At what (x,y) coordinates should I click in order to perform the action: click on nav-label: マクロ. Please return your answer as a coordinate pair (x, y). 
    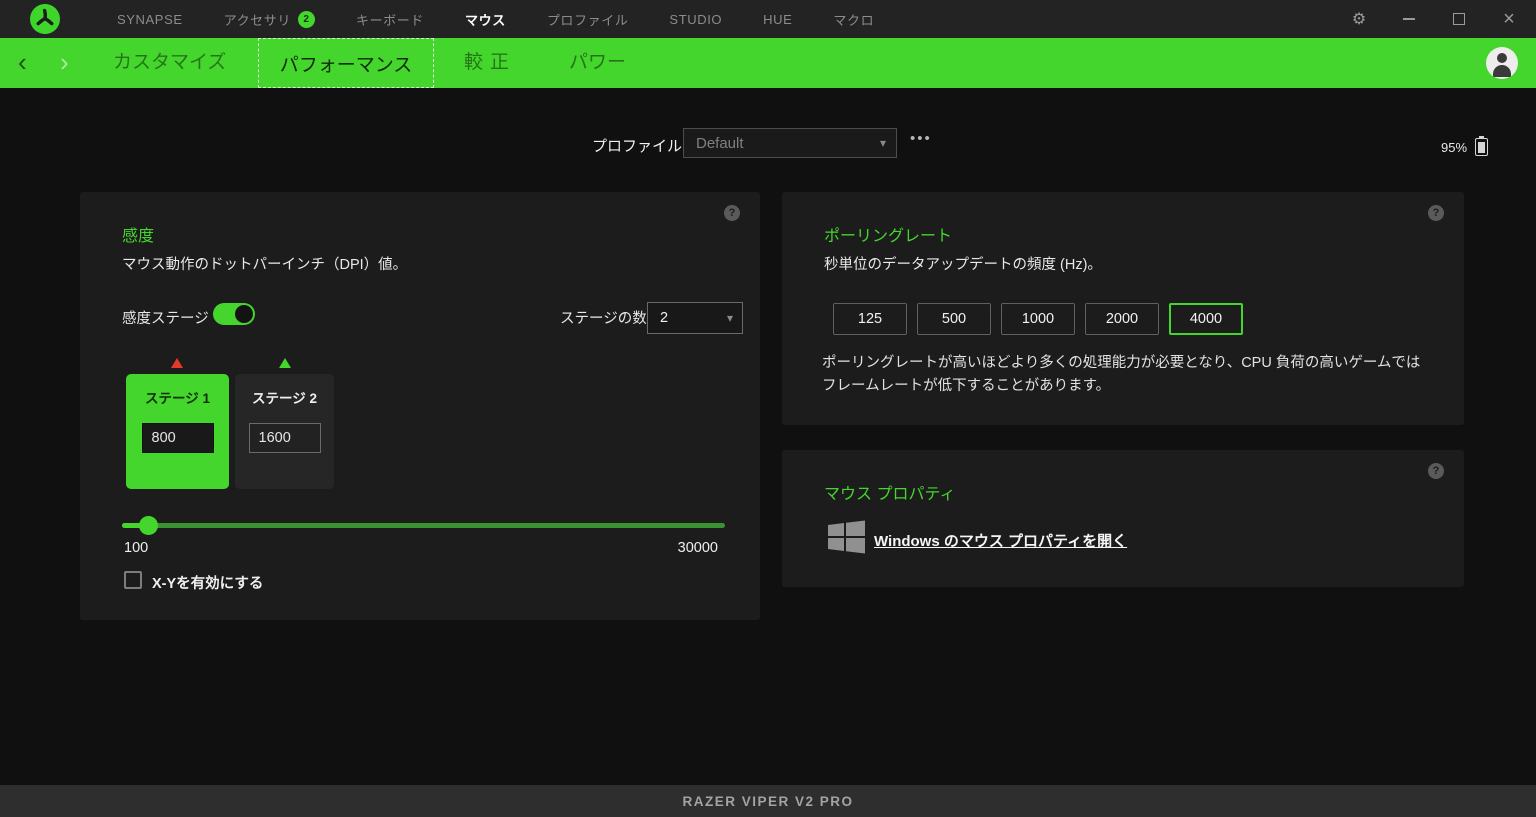
    Looking at the image, I should click on (854, 20).